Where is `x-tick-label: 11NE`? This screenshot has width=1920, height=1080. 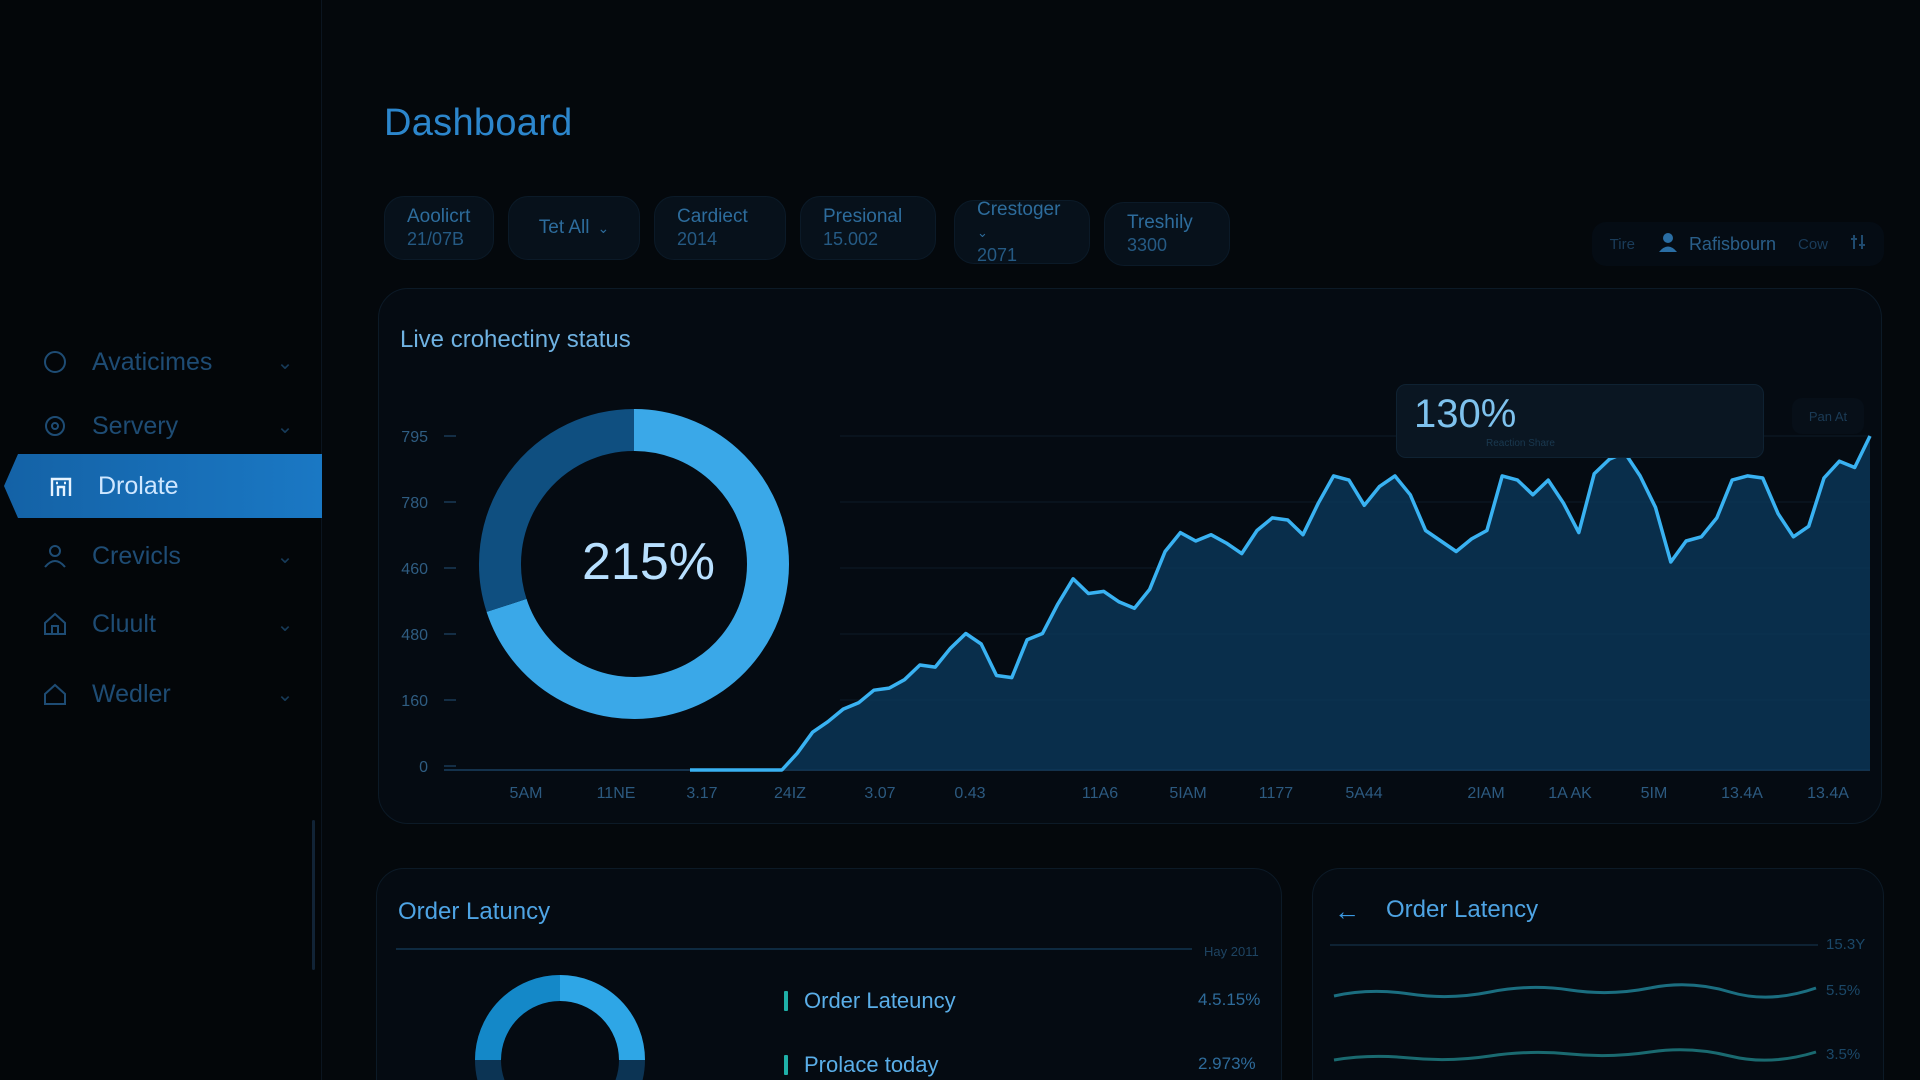 x-tick-label: 11NE is located at coordinates (616, 793).